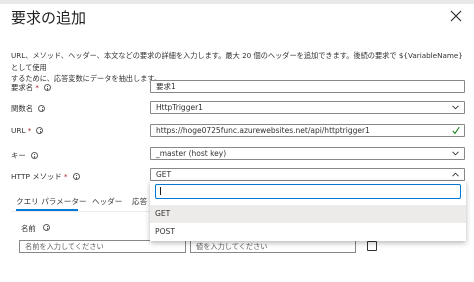 The width and height of the screenshot is (474, 282). Describe the element at coordinates (64, 246) in the screenshot. I see `param-name-placeholder: 名前を入力してください` at that location.